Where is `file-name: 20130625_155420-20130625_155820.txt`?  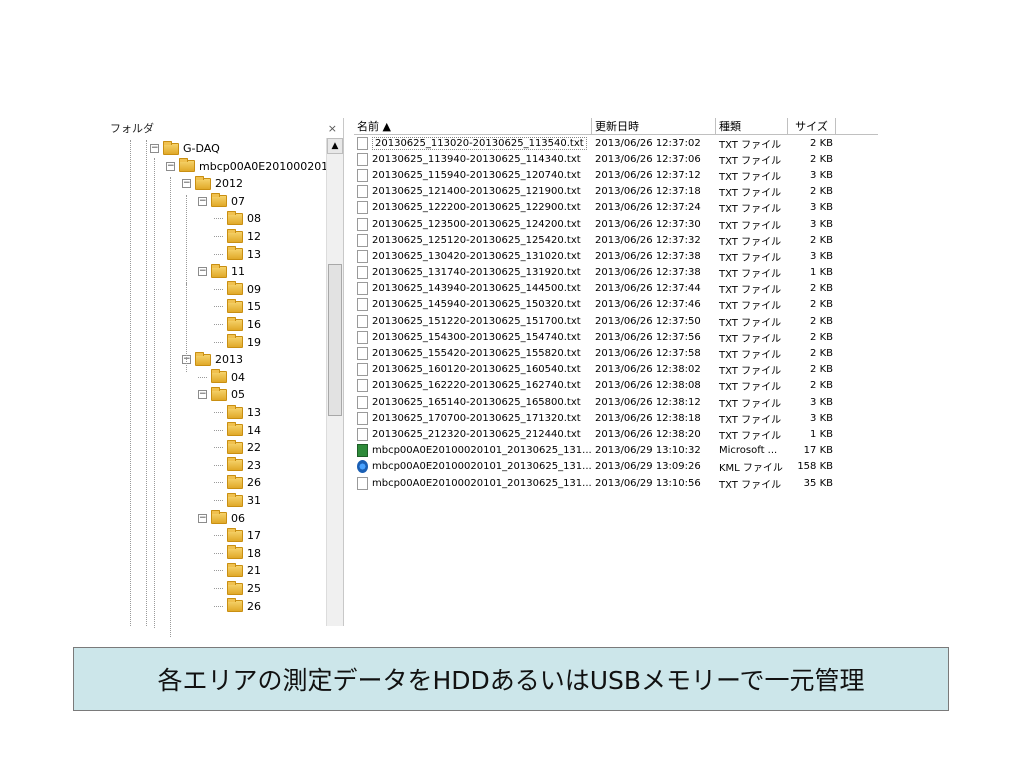 file-name: 20130625_155420-20130625_155820.txt is located at coordinates (476, 354).